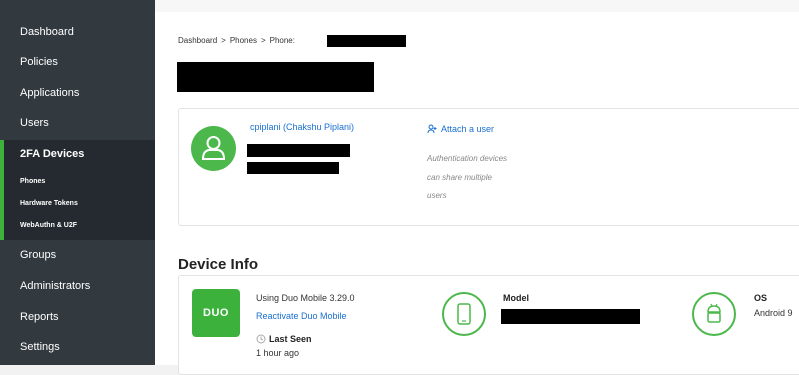 The image size is (799, 375). I want to click on android-icon, so click(714, 314).